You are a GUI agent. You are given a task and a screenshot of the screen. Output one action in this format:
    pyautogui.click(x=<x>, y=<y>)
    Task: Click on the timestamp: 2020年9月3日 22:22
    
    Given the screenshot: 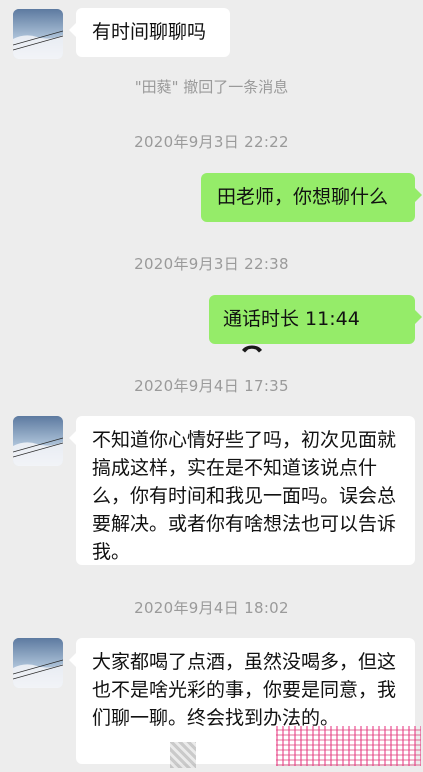 What is the action you would take?
    pyautogui.click(x=211, y=142)
    